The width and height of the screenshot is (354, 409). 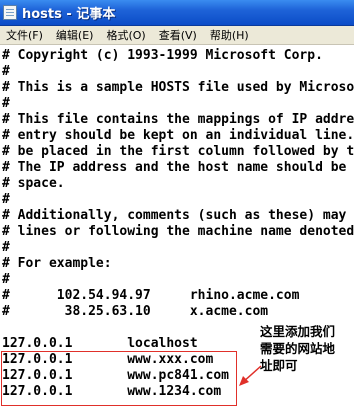 What do you see at coordinates (279, 365) in the screenshot?
I see `annotation-line: 址即可` at bounding box center [279, 365].